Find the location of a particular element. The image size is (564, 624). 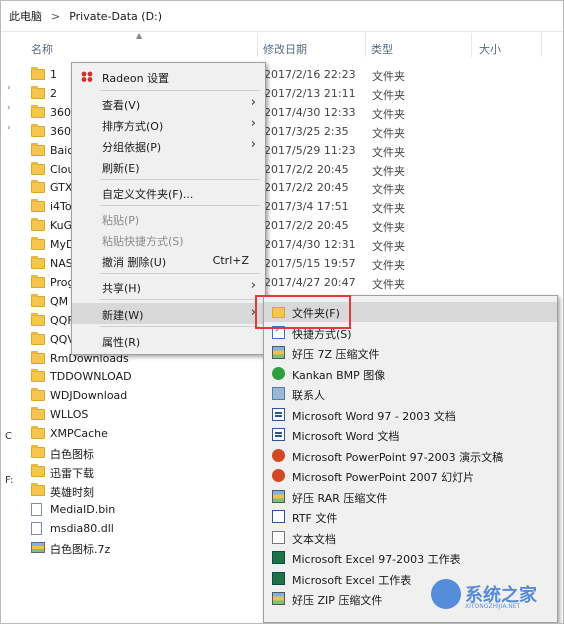

kankan-icon is located at coordinates (278, 373).